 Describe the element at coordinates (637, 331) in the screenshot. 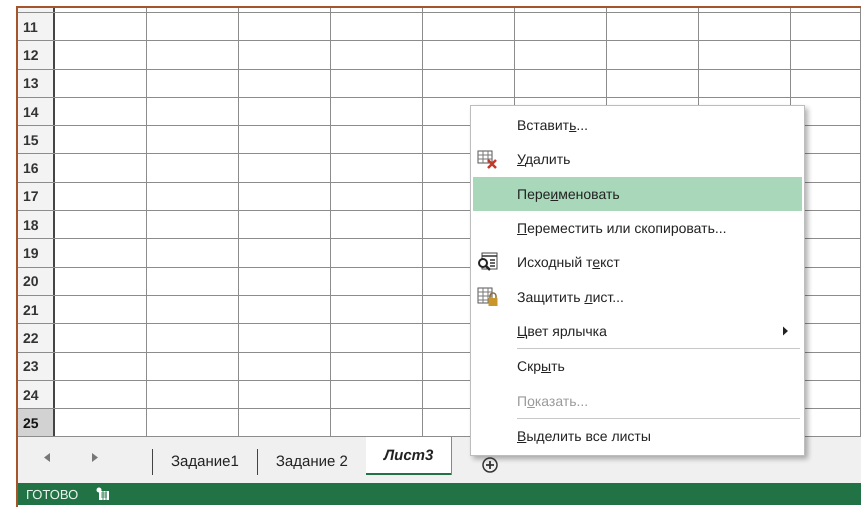

I see `menu-item: Цвет ярлычка` at that location.